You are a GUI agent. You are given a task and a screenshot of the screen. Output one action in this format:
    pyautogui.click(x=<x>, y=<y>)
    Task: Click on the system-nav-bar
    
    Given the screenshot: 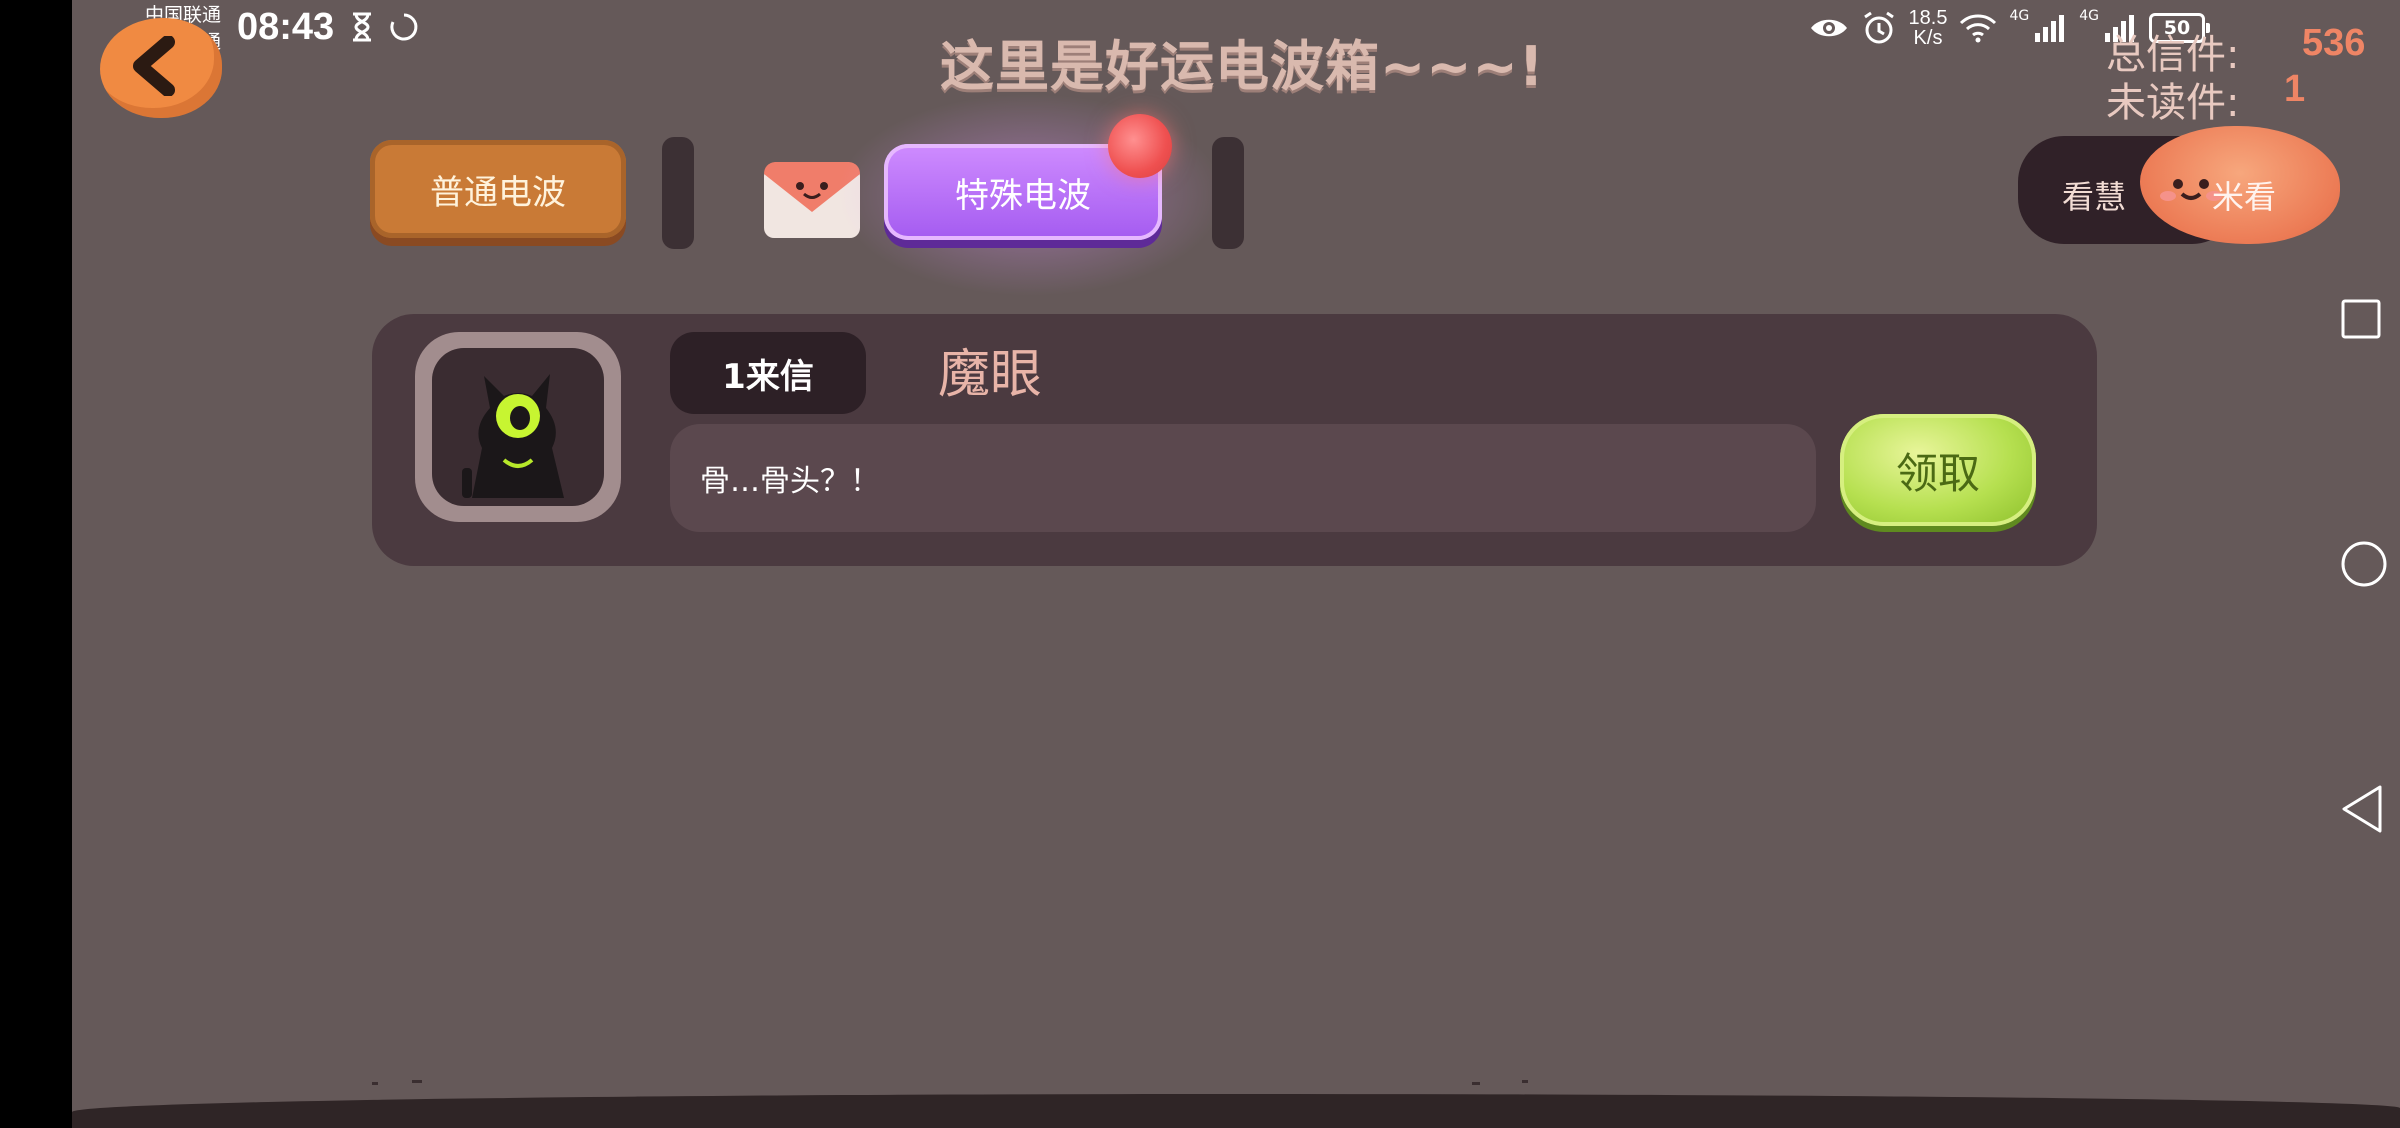 What is the action you would take?
    pyautogui.click(x=2360, y=564)
    